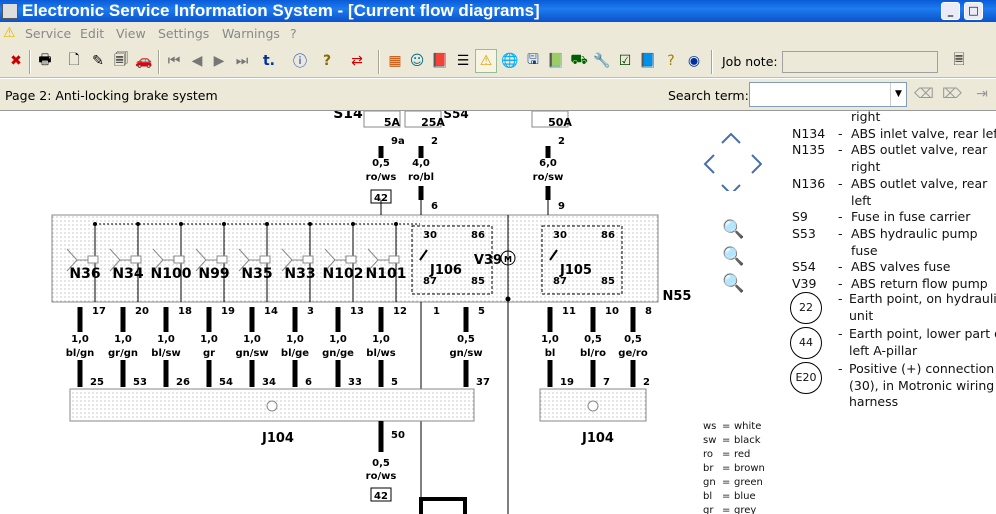 This screenshot has width=996, height=514. What do you see at coordinates (498, 33) in the screenshot?
I see `menu-bar: ⚠ Service Edit View Settings Warnings ?` at bounding box center [498, 33].